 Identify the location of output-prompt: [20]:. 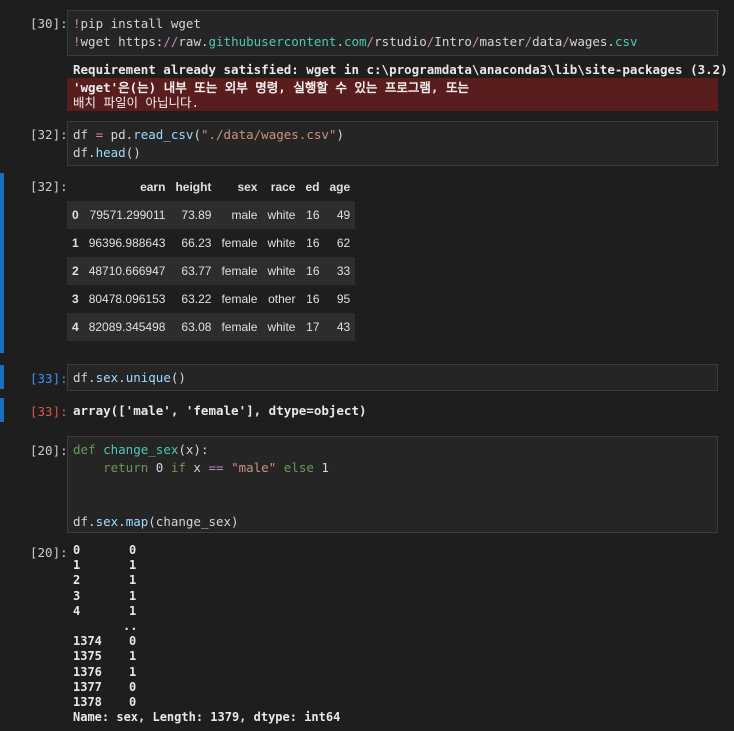
(49, 552).